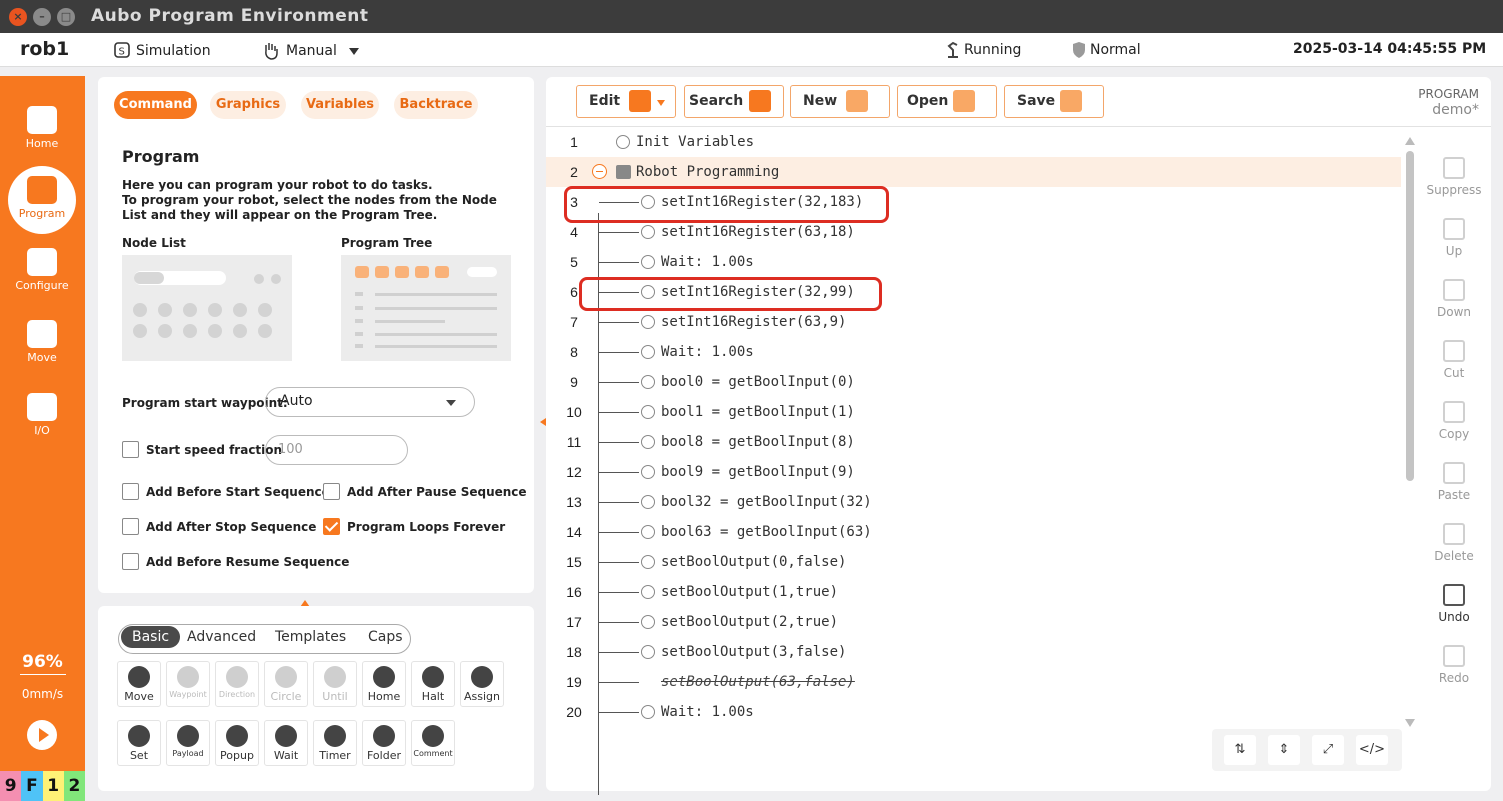  What do you see at coordinates (42, 200) in the screenshot?
I see `sidebar-item-program: Program` at bounding box center [42, 200].